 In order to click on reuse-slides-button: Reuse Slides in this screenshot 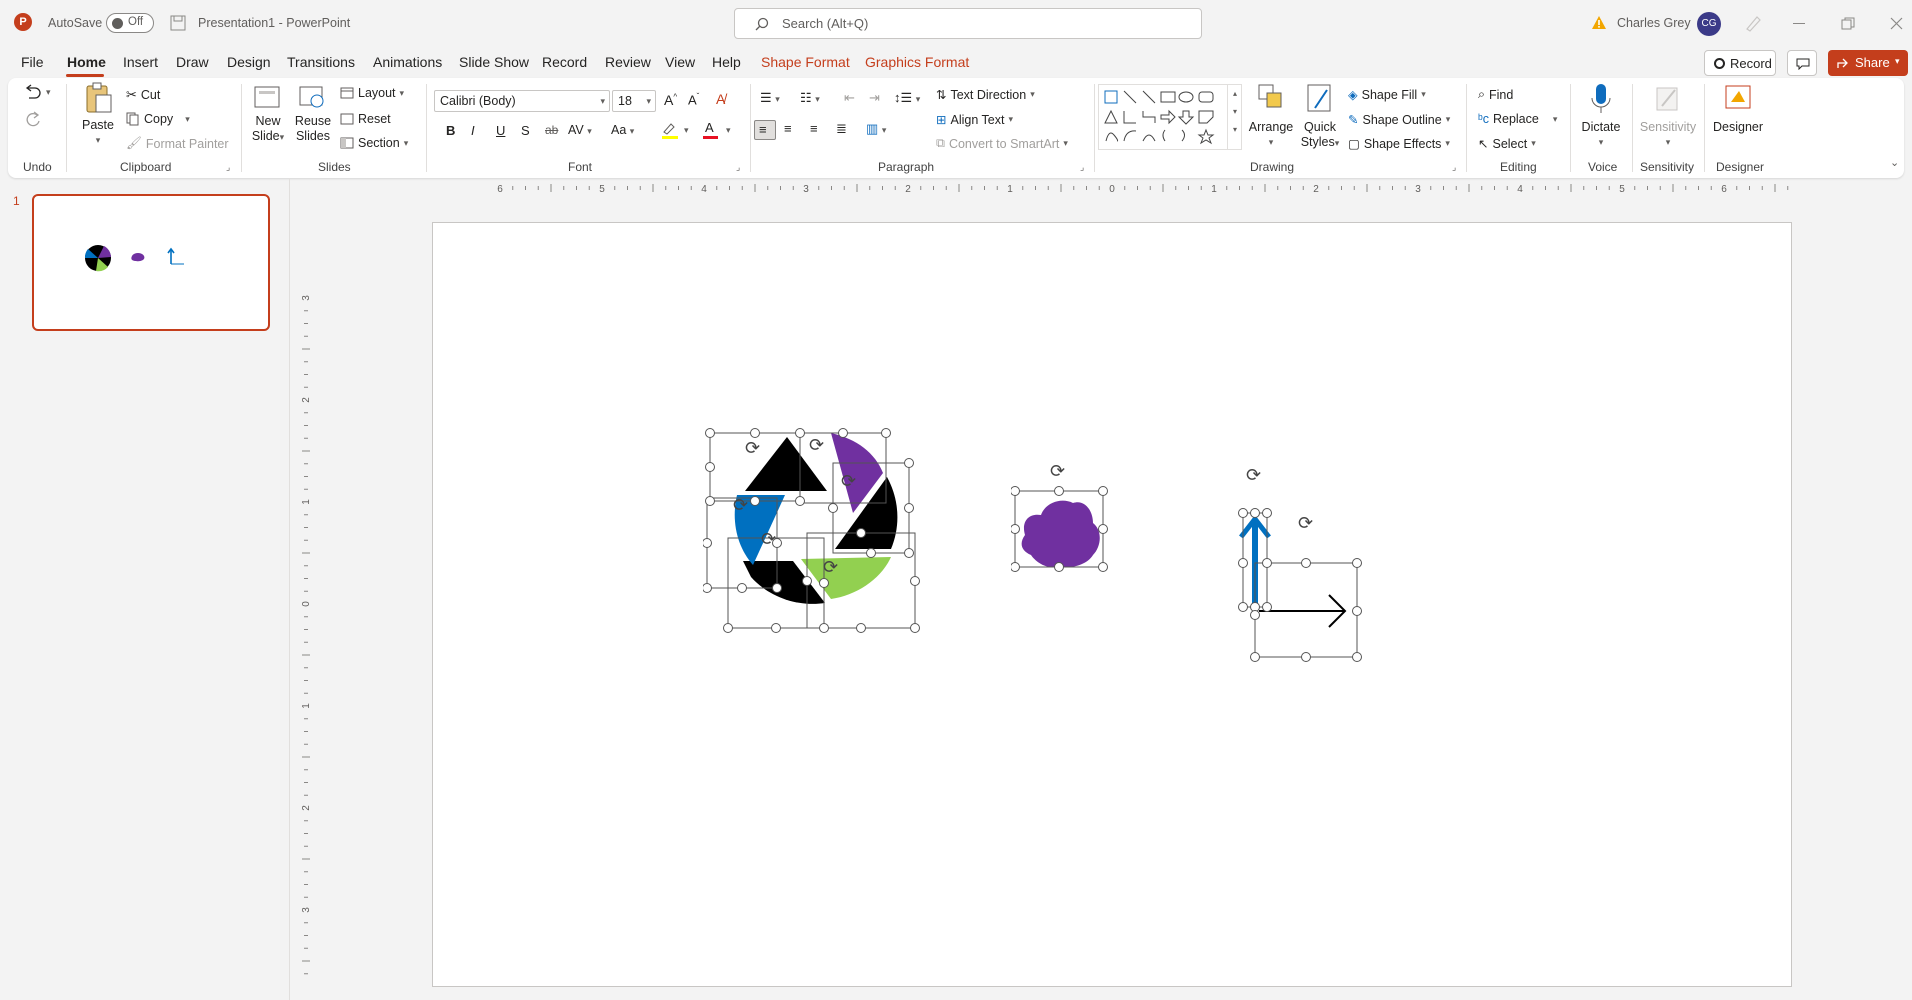, I will do `click(313, 113)`.